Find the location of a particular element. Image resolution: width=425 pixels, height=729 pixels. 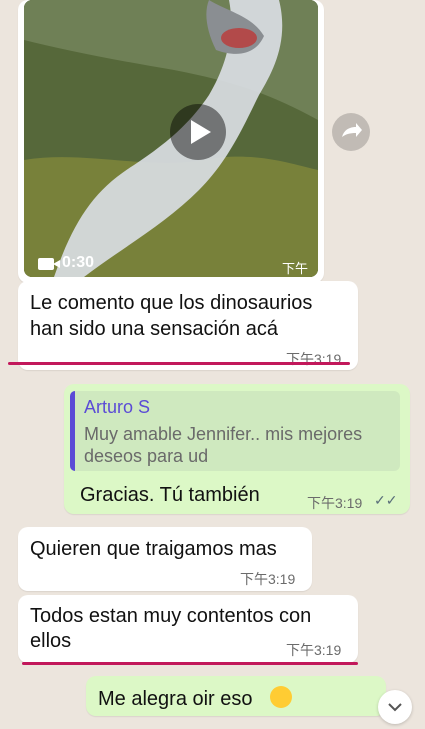

message-text: Quieren que traigamos mas is located at coordinates (153, 549).